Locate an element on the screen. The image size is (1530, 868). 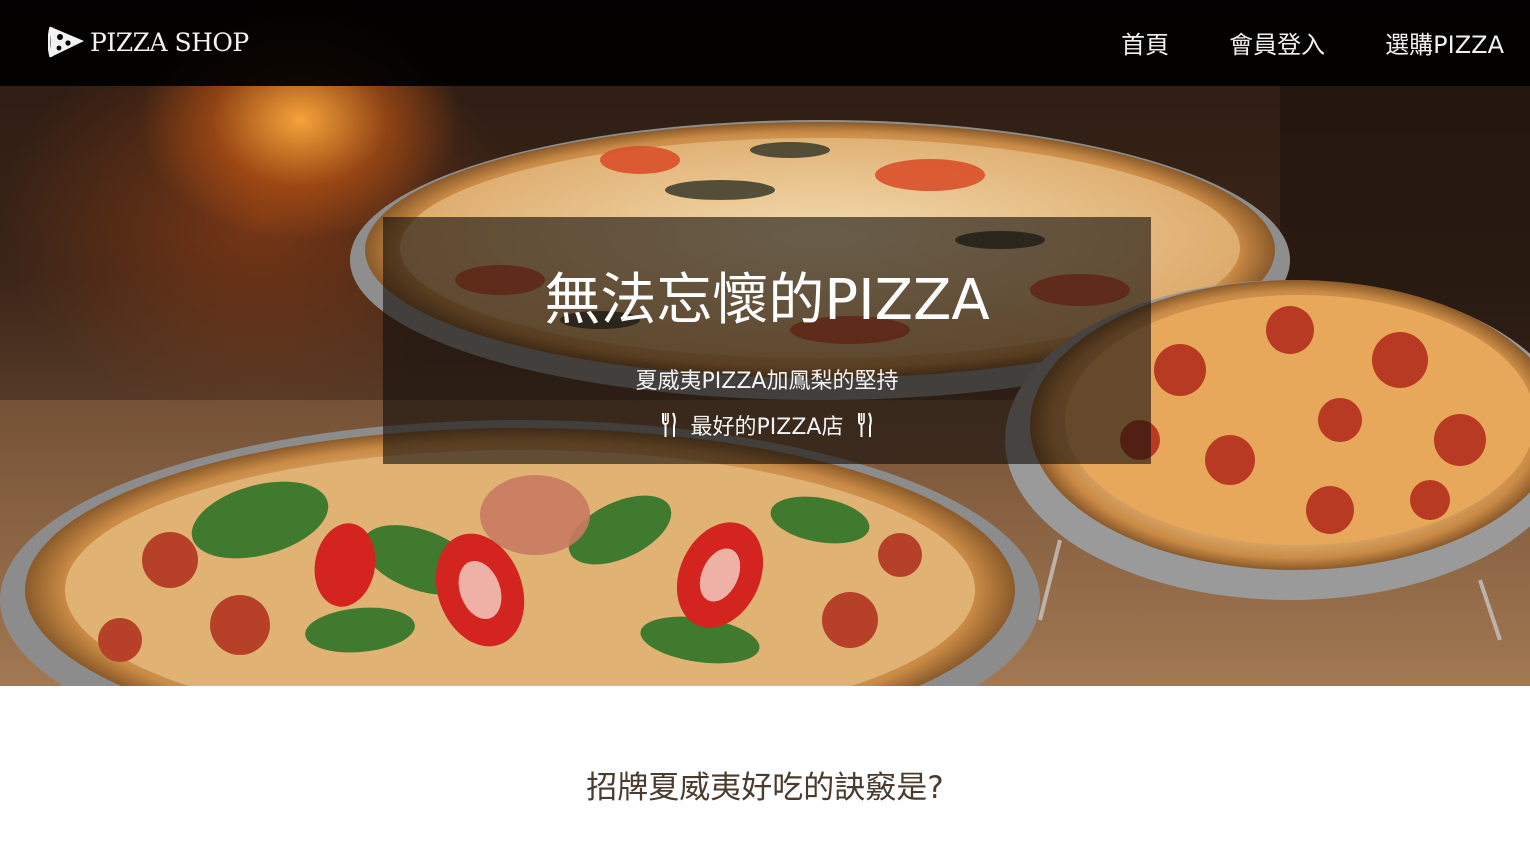
main-nav: 首頁 會員登入 選購PIZZA is located at coordinates (1312, 42).